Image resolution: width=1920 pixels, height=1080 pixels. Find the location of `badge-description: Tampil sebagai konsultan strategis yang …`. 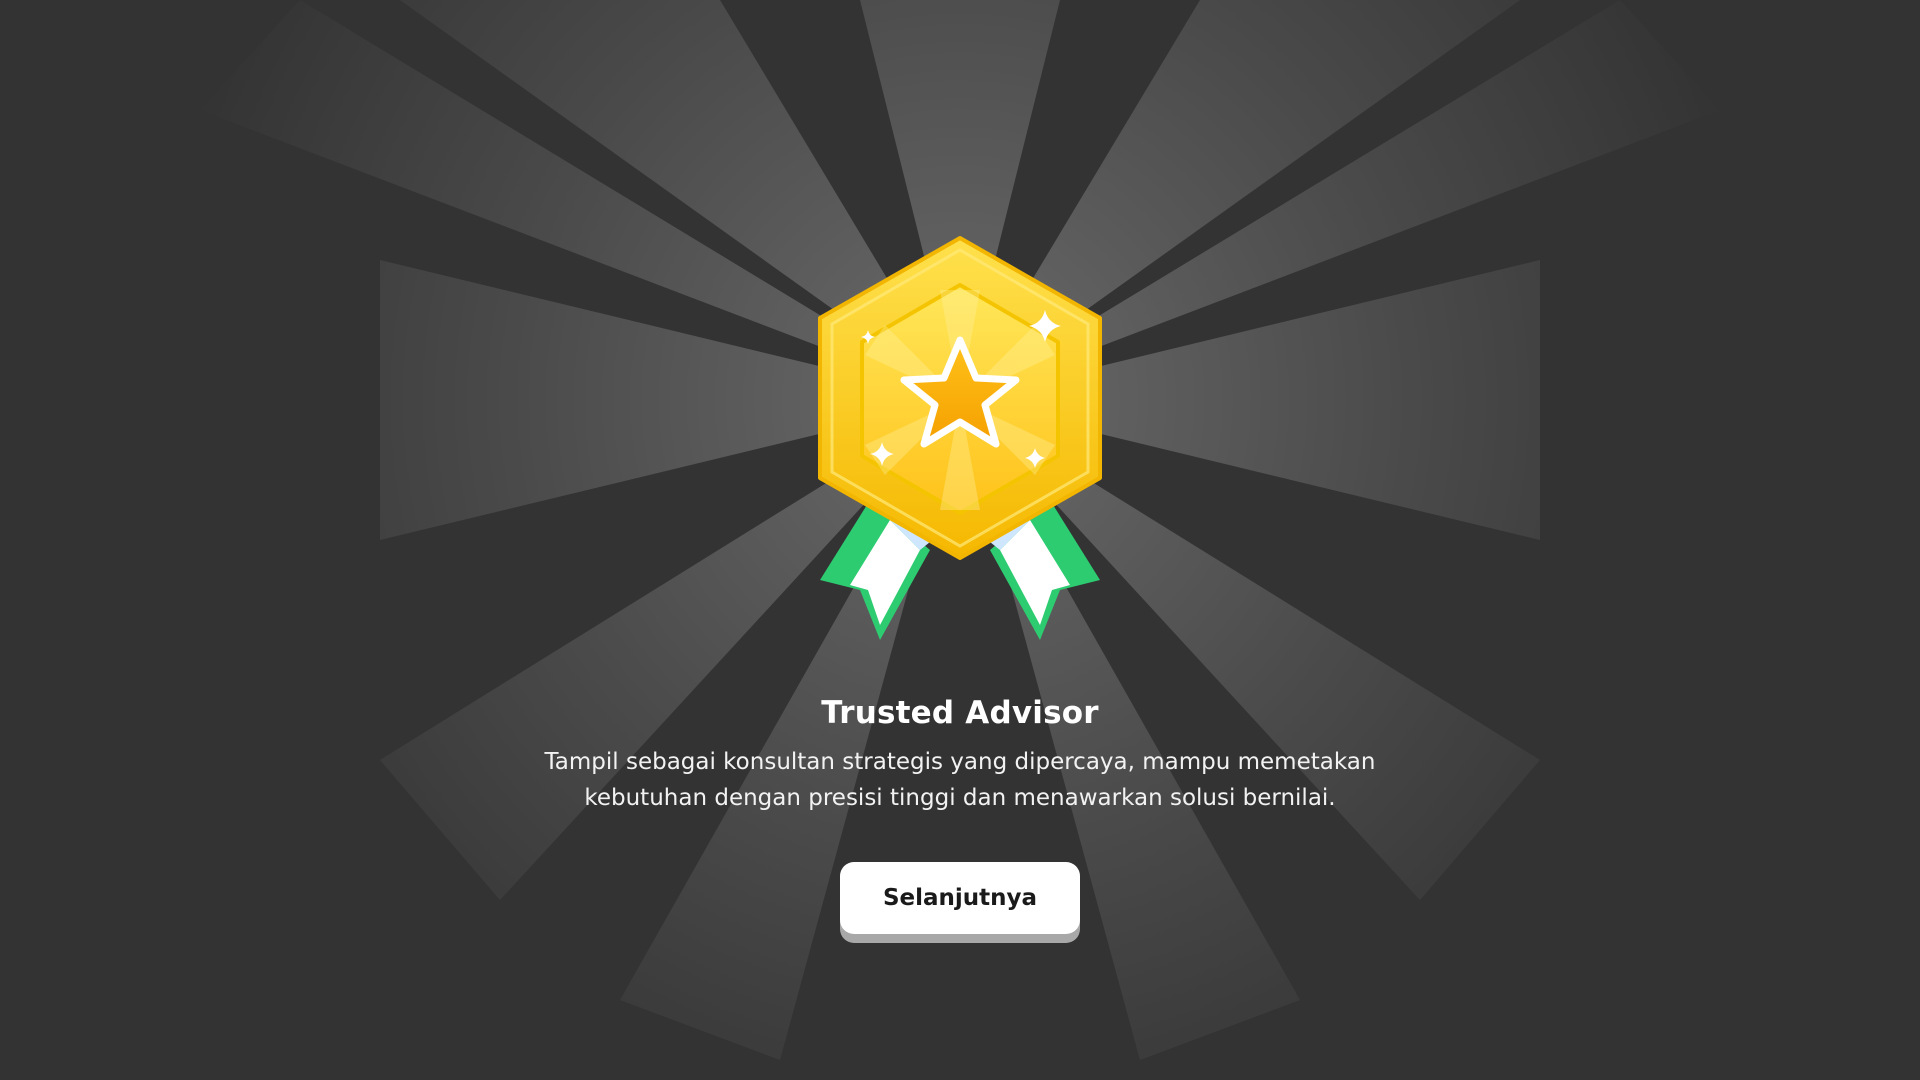

badge-description: Tampil sebagai konsultan strategis yang … is located at coordinates (960, 780).